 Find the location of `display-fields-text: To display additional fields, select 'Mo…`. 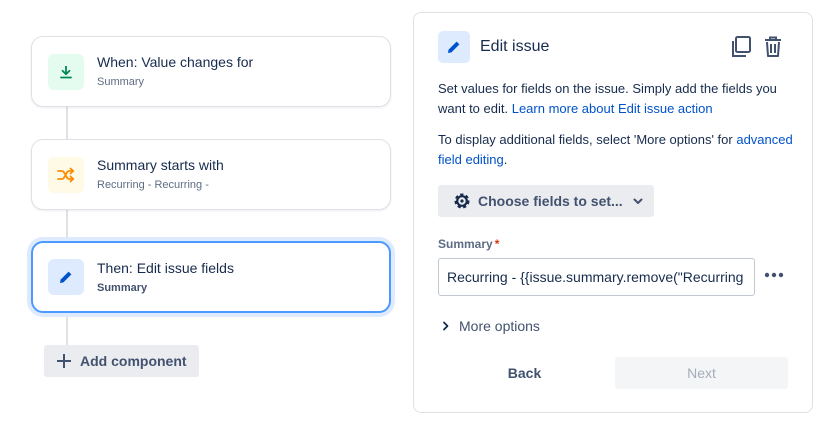

display-fields-text: To display additional fields, select 'Mo… is located at coordinates (618, 150).